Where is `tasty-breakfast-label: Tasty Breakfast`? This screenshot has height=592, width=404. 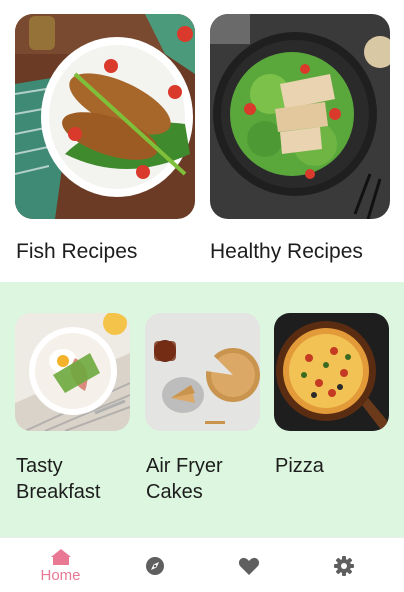
tasty-breakfast-label: Tasty Breakfast is located at coordinates (58, 479).